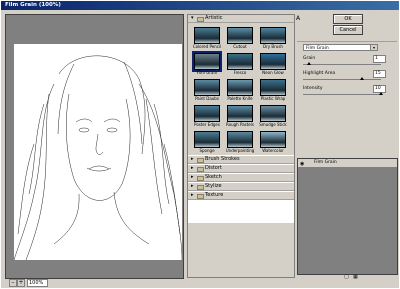  Describe the element at coordinates (302, 164) in the screenshot. I see `visibility-eye-icon: ◉` at that location.